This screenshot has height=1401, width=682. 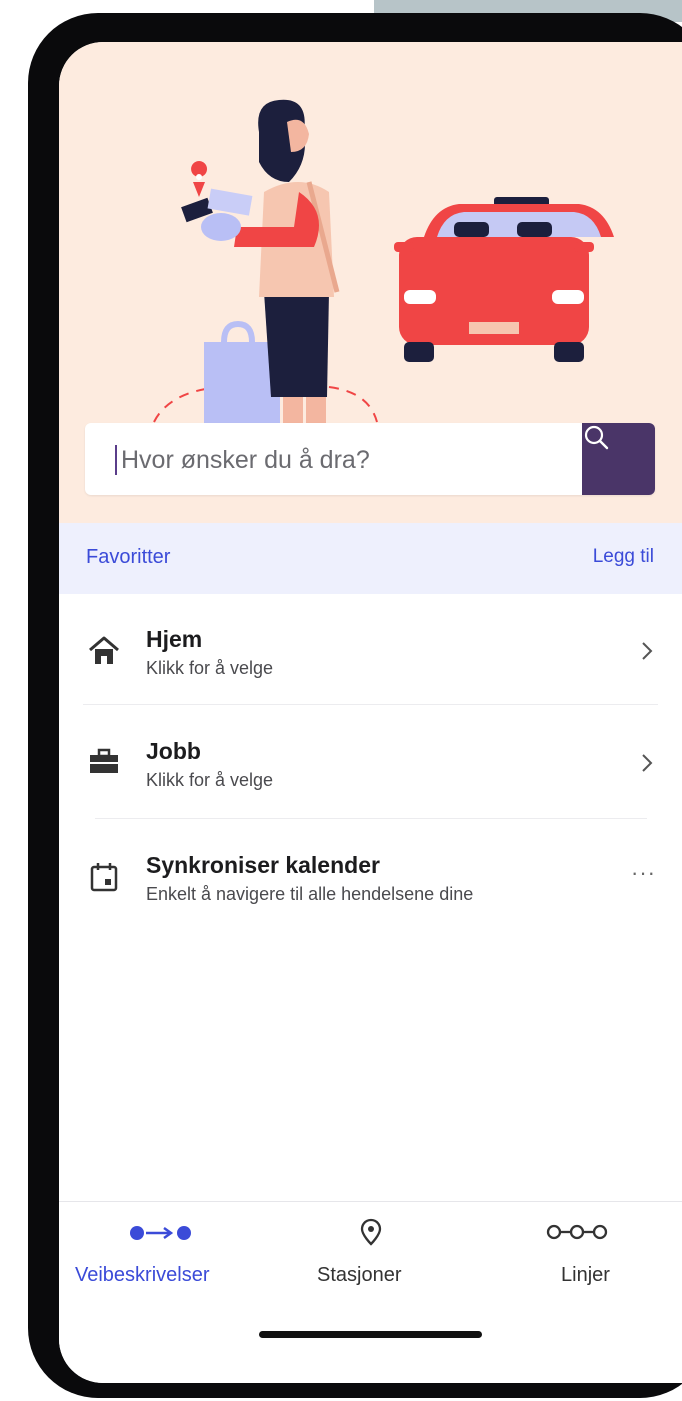 I want to click on favorites-header: Favoritter Legg til, so click(x=370, y=558).